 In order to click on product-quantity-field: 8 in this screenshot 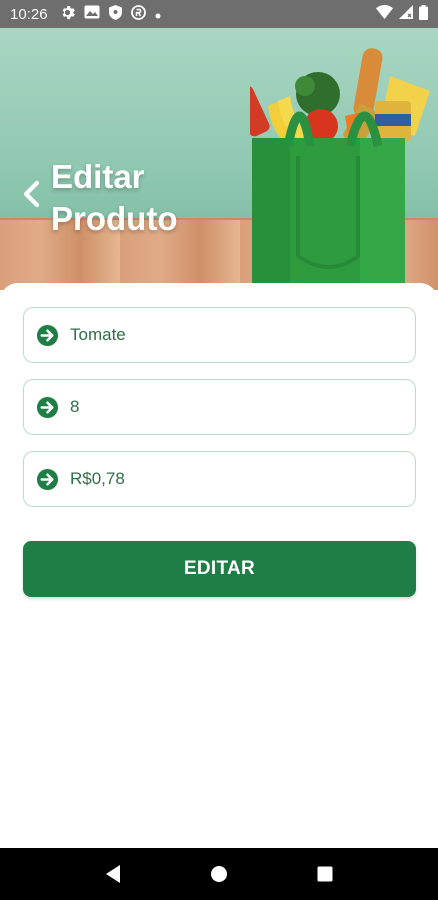, I will do `click(219, 407)`.